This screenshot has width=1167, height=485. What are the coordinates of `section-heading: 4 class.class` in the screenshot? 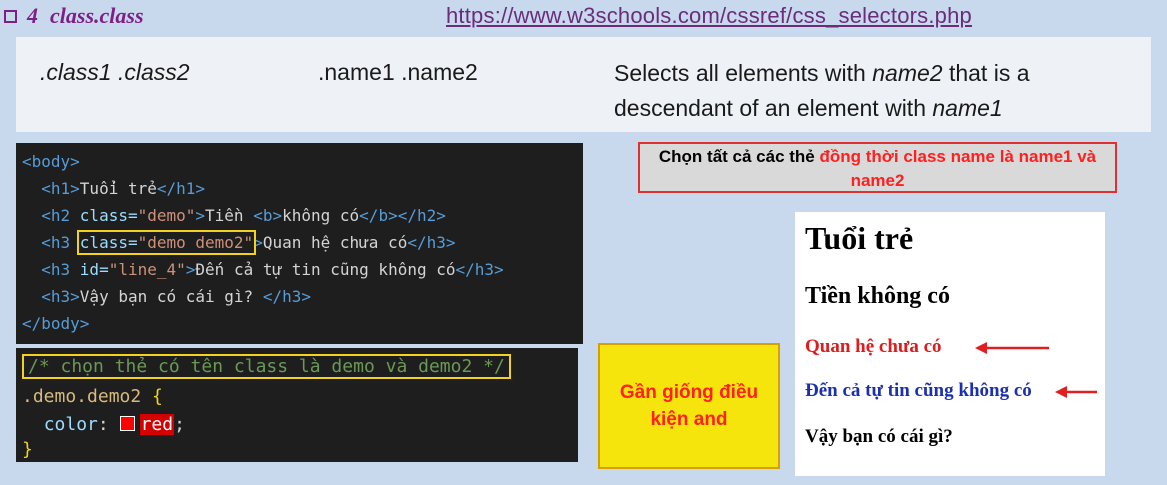 It's located at (74, 16).